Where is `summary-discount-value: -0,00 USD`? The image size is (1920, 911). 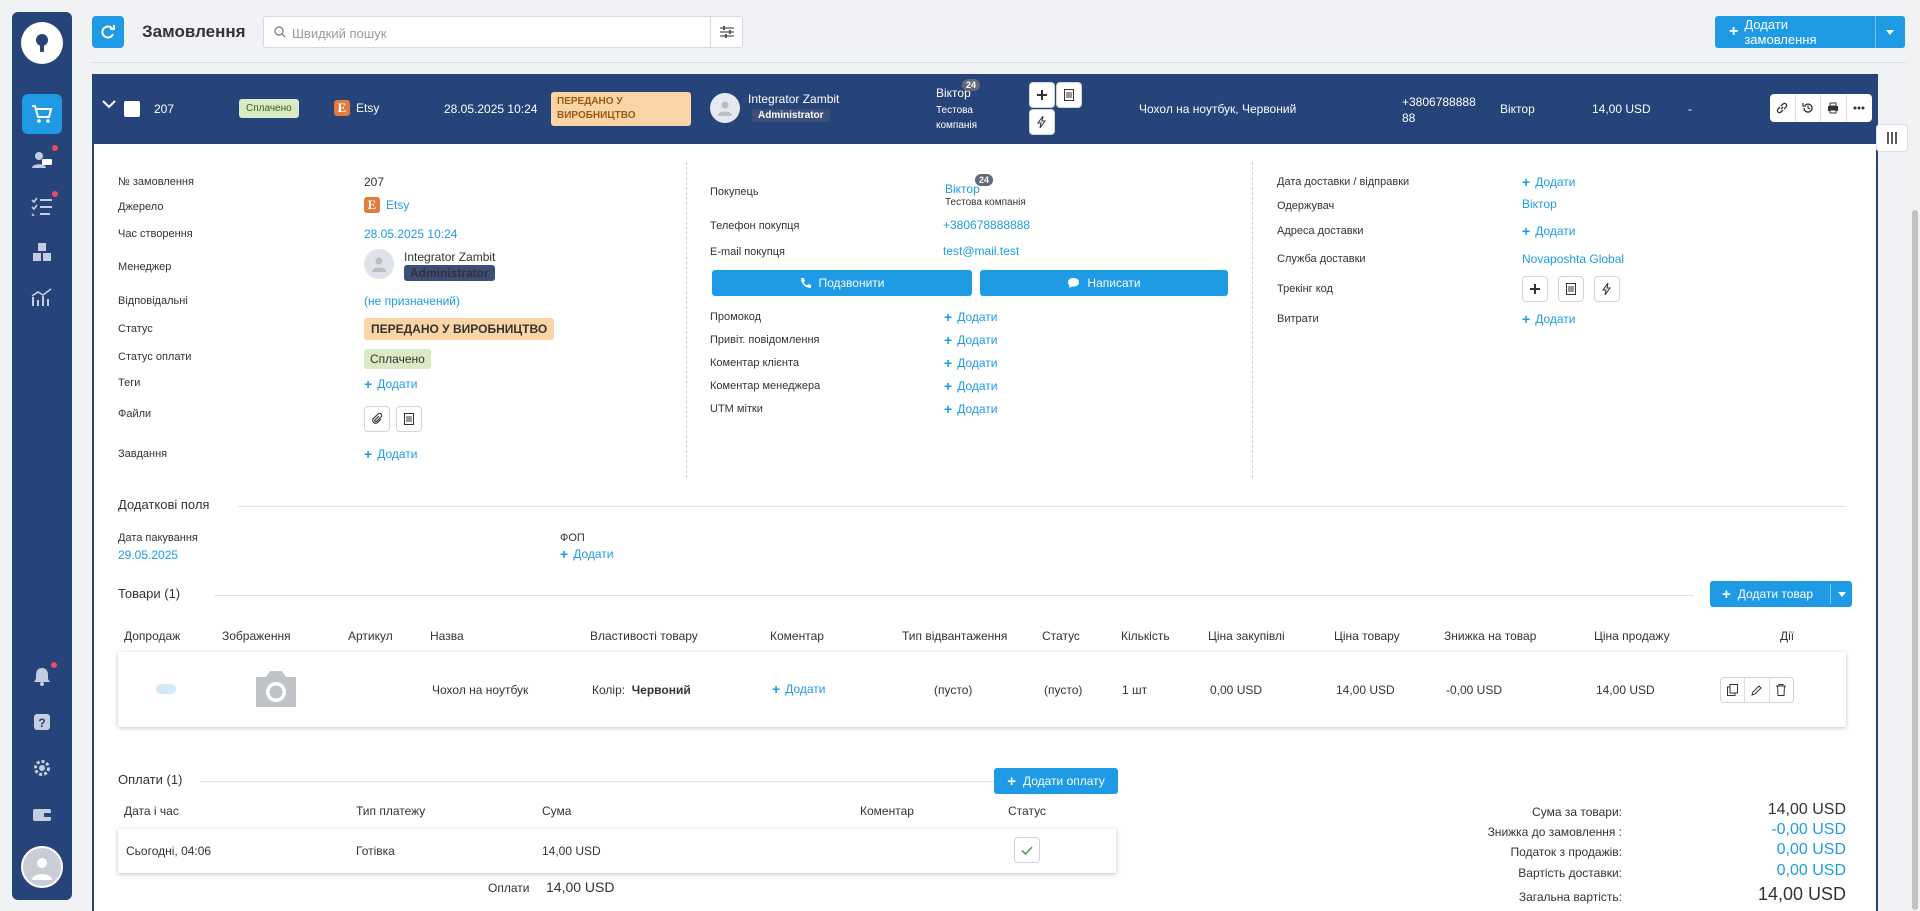 summary-discount-value: -0,00 USD is located at coordinates (1781, 830).